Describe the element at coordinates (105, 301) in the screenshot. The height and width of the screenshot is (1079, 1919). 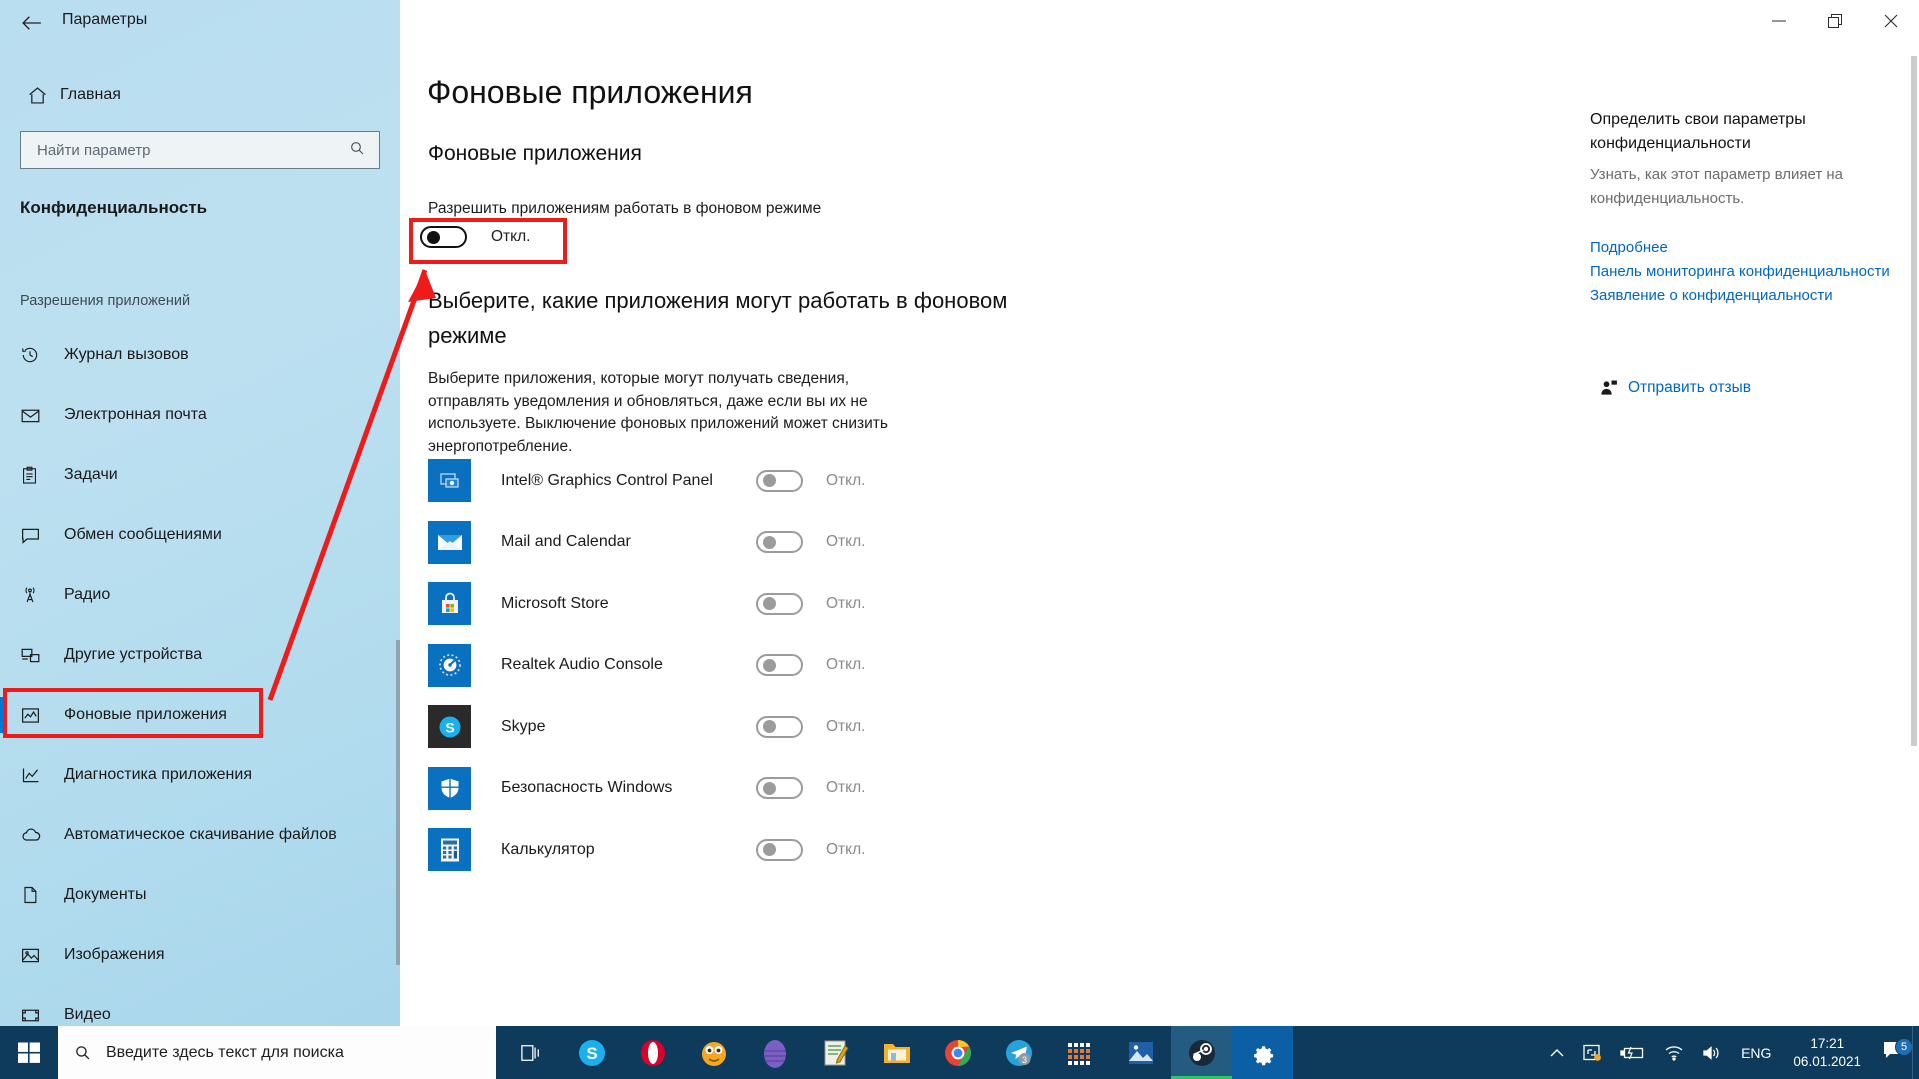
I see `sidebar-group-label: Разрешения приложений` at that location.